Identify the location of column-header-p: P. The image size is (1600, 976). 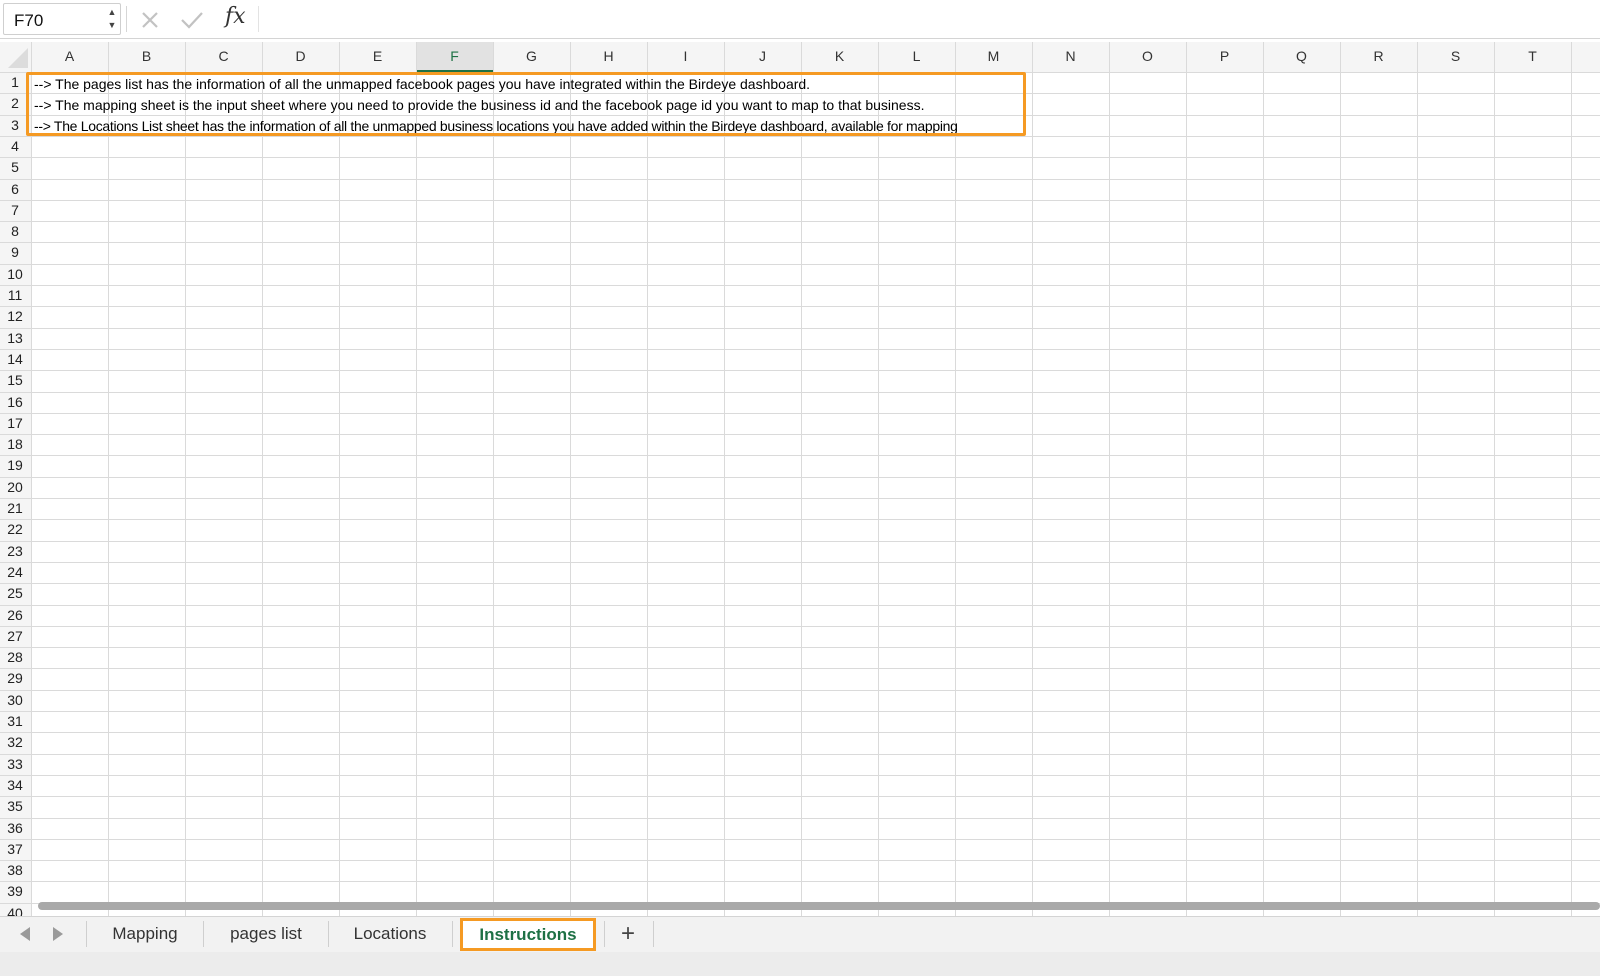
(1224, 56).